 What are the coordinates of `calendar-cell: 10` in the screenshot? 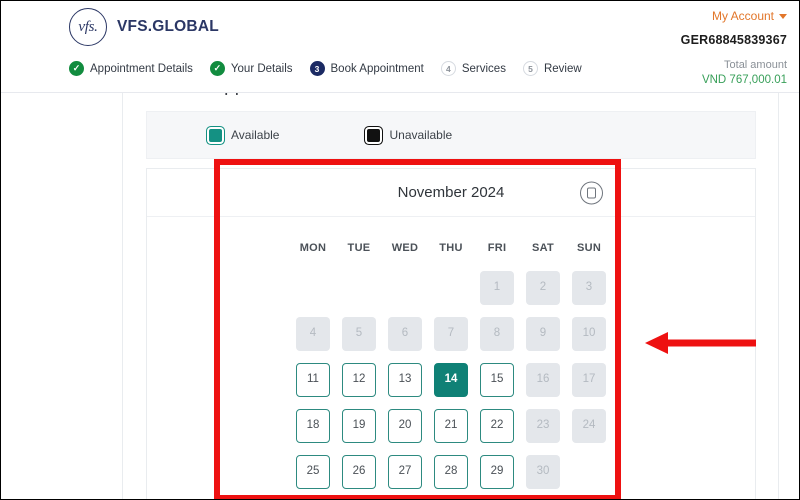 It's located at (589, 334).